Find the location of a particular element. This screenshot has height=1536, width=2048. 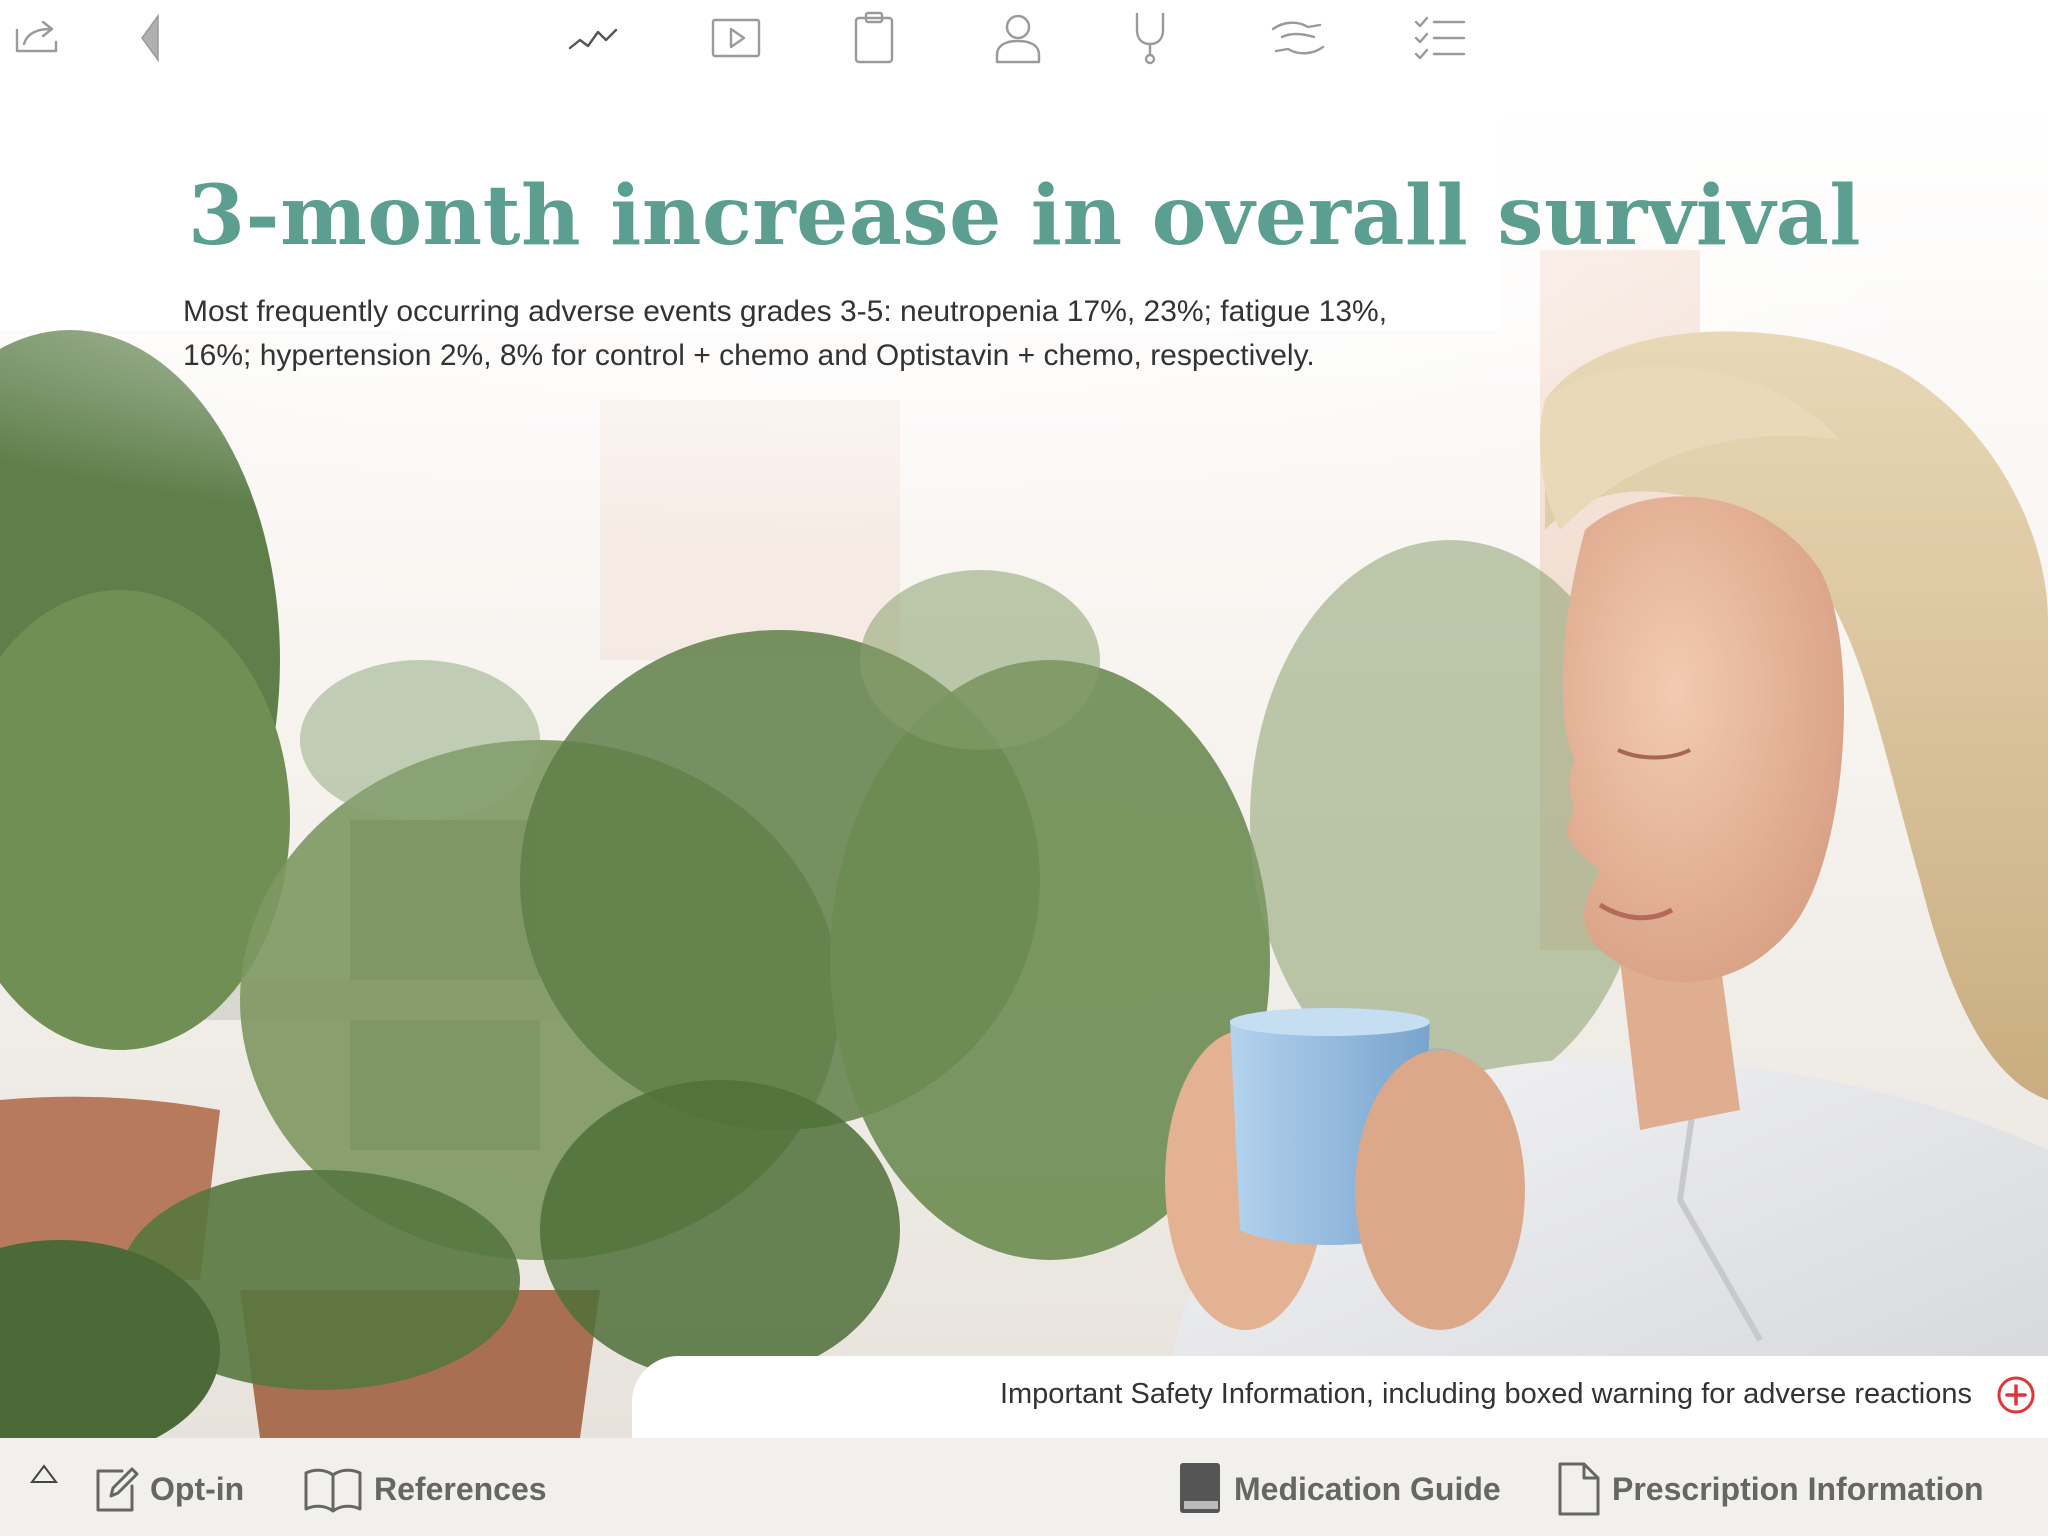

patient-icon is located at coordinates (1018, 38).